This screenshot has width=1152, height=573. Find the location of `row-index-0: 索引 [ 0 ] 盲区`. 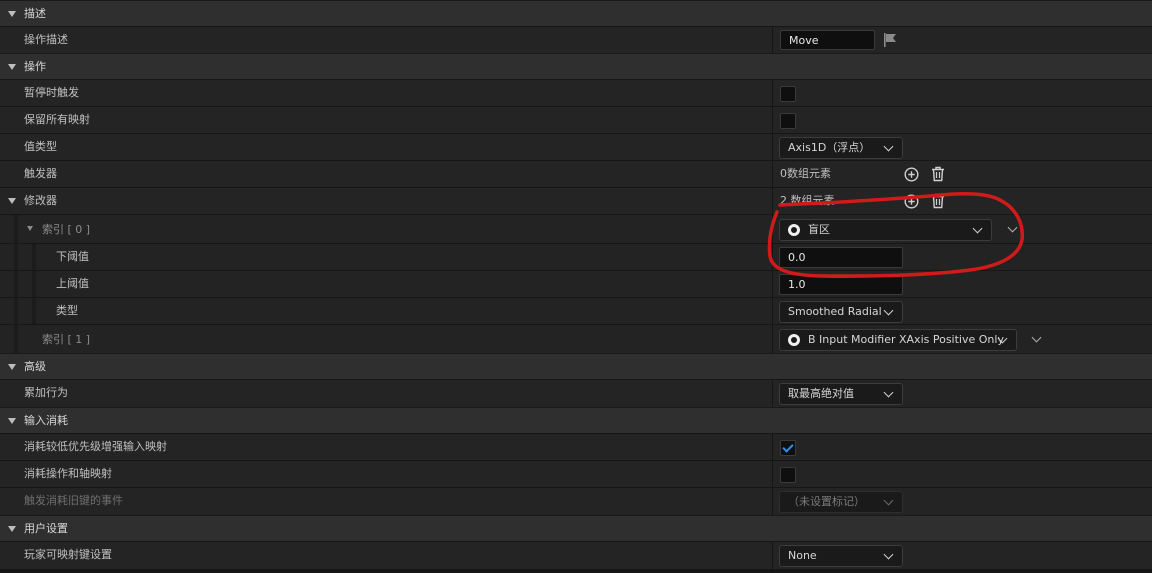

row-index-0: 索引 [ 0 ] 盲区 is located at coordinates (576, 228).